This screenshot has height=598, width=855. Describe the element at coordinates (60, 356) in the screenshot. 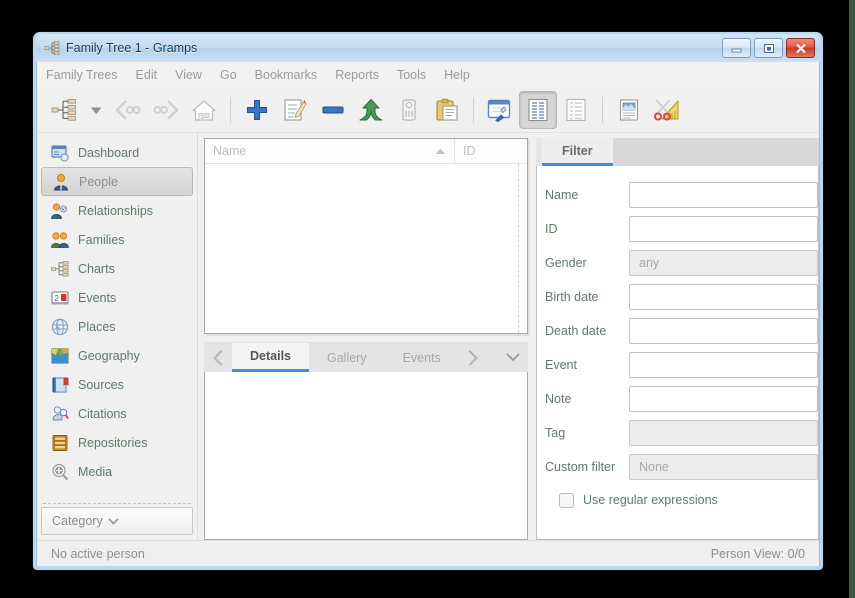

I see `geography-map-icon` at that location.